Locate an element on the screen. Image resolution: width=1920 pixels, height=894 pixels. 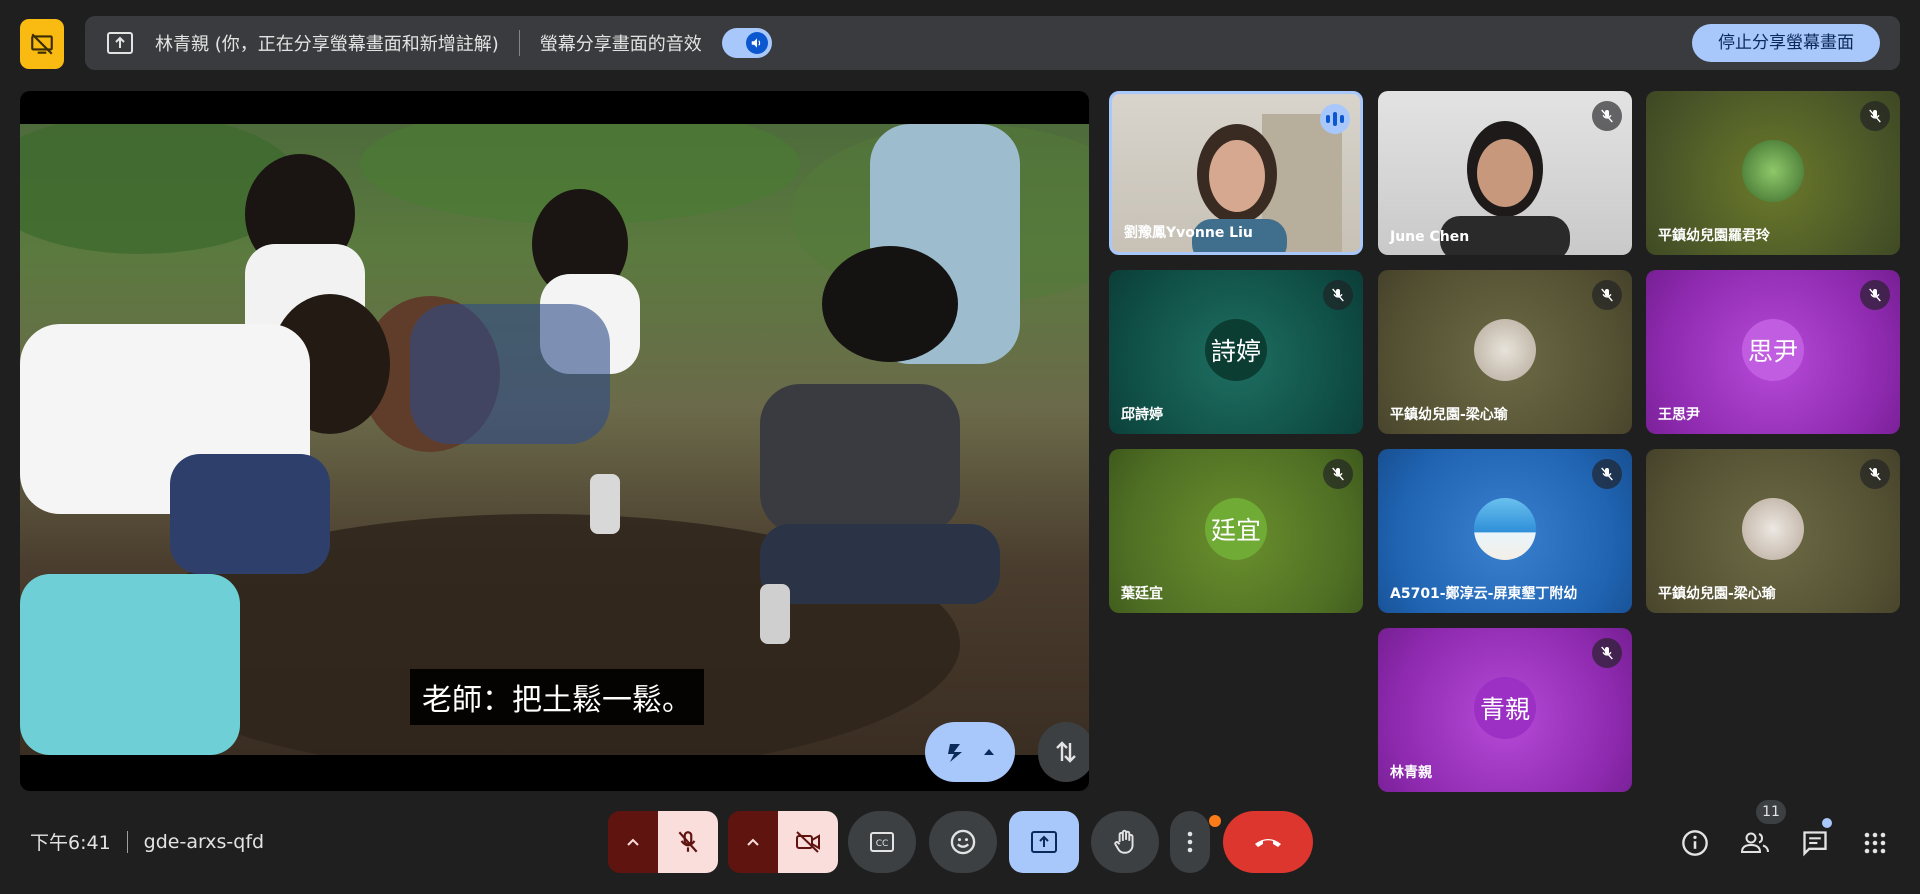
avatar: 青親 is located at coordinates (1505, 708).